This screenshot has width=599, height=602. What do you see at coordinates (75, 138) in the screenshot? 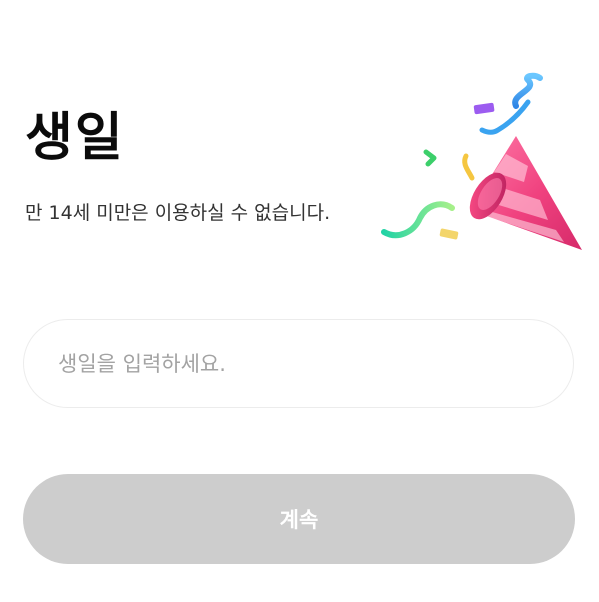
I see `page-title: 생일` at bounding box center [75, 138].